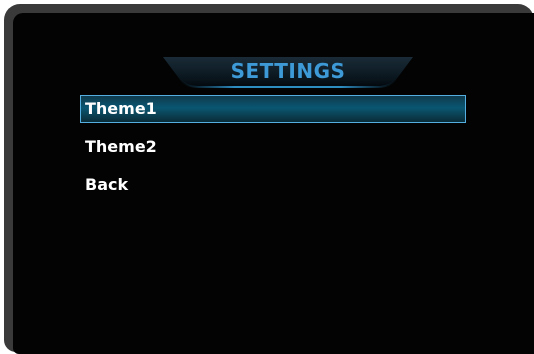 The height and width of the screenshot is (354, 534). I want to click on menu-item-back: Back, so click(273, 185).